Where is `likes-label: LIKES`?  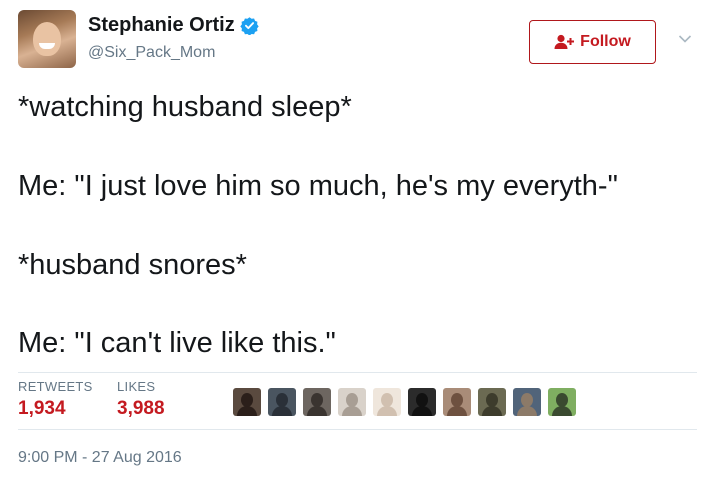
likes-label: LIKES is located at coordinates (136, 386).